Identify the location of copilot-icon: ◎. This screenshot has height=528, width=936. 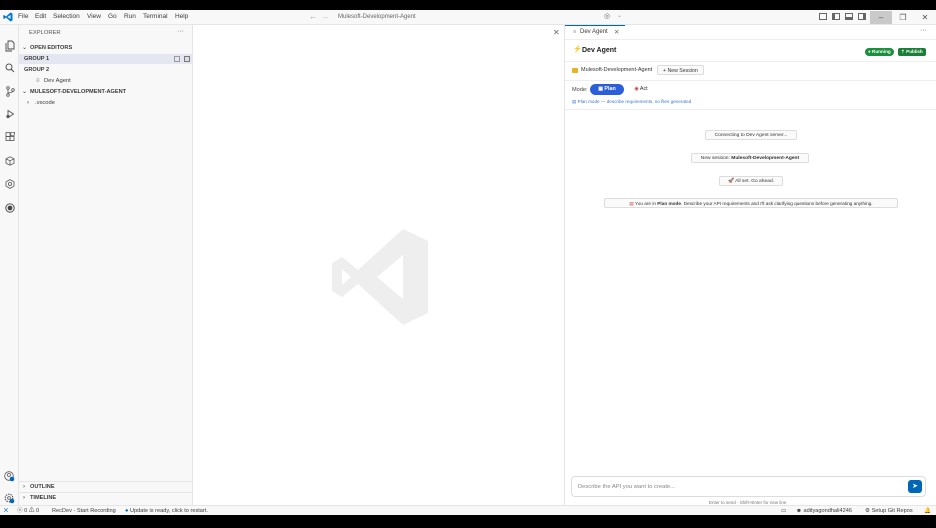
(607, 16).